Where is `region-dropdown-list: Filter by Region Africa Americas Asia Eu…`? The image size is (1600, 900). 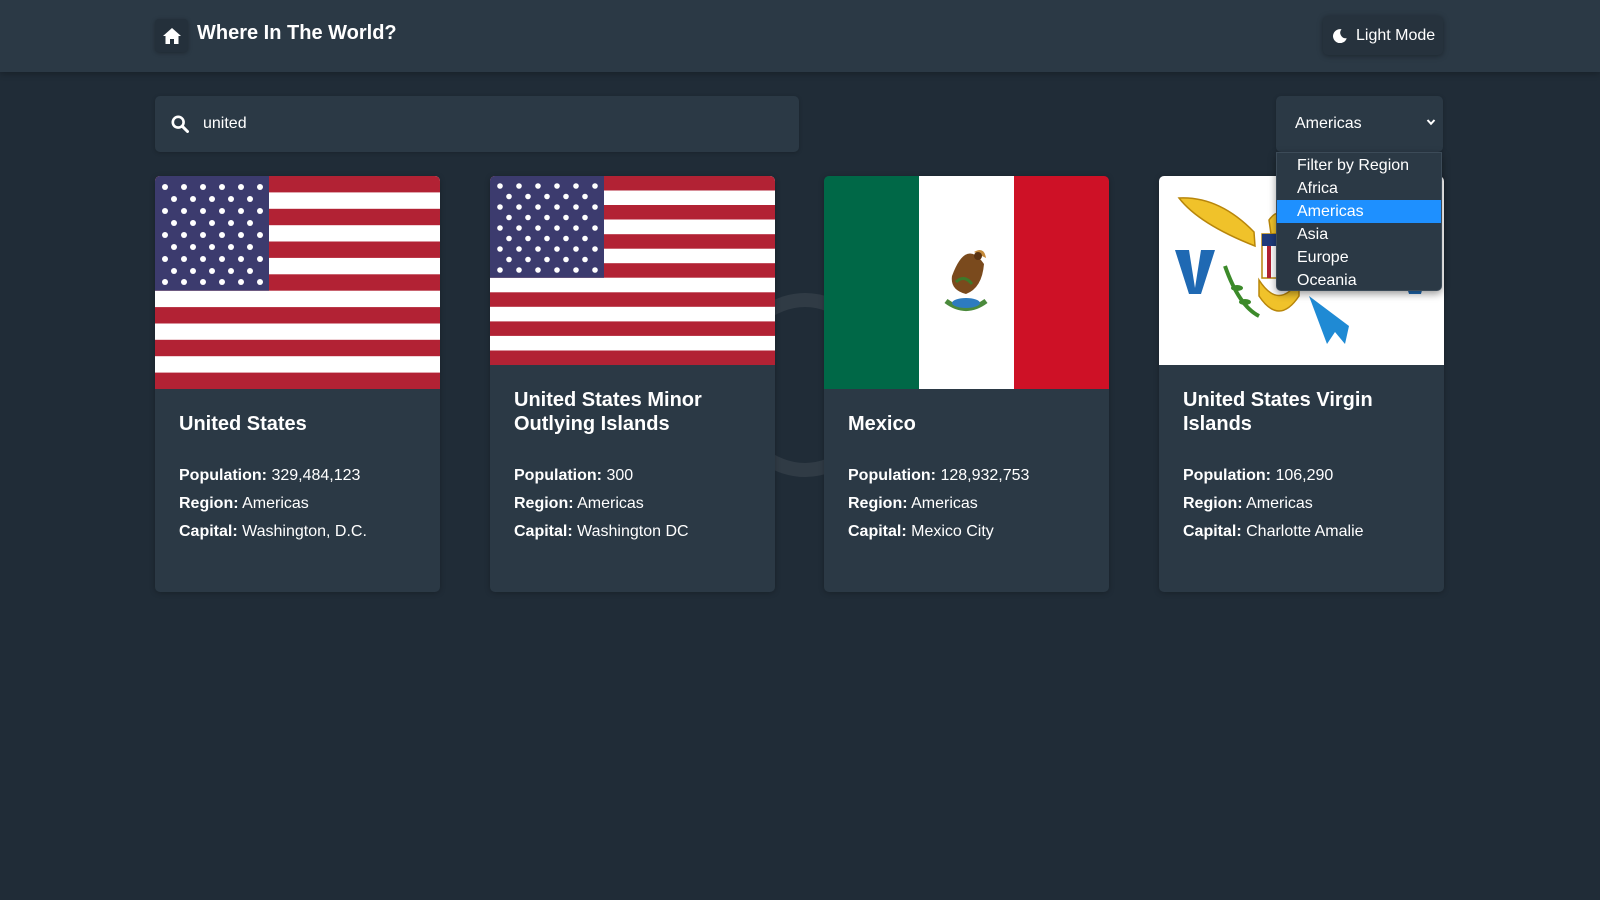 region-dropdown-list: Filter by Region Africa Americas Asia Eu… is located at coordinates (1359, 221).